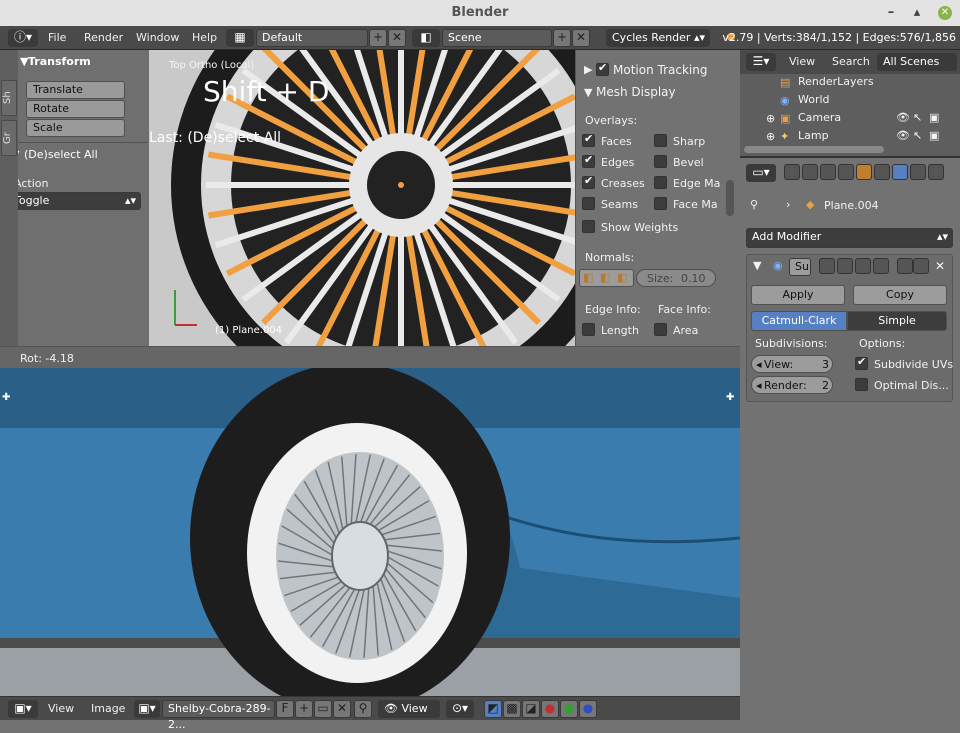  I want to click on collapse-arrow-icon: ▶, so click(588, 69).